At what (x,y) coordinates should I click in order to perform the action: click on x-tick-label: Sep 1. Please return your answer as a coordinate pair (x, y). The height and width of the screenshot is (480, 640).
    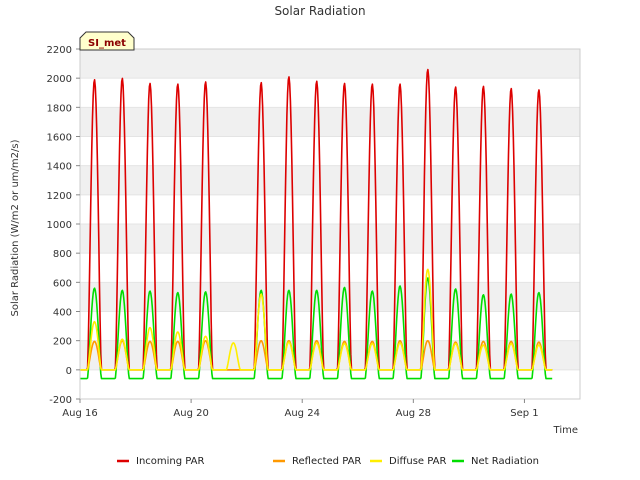
    Looking at the image, I should click on (524, 413).